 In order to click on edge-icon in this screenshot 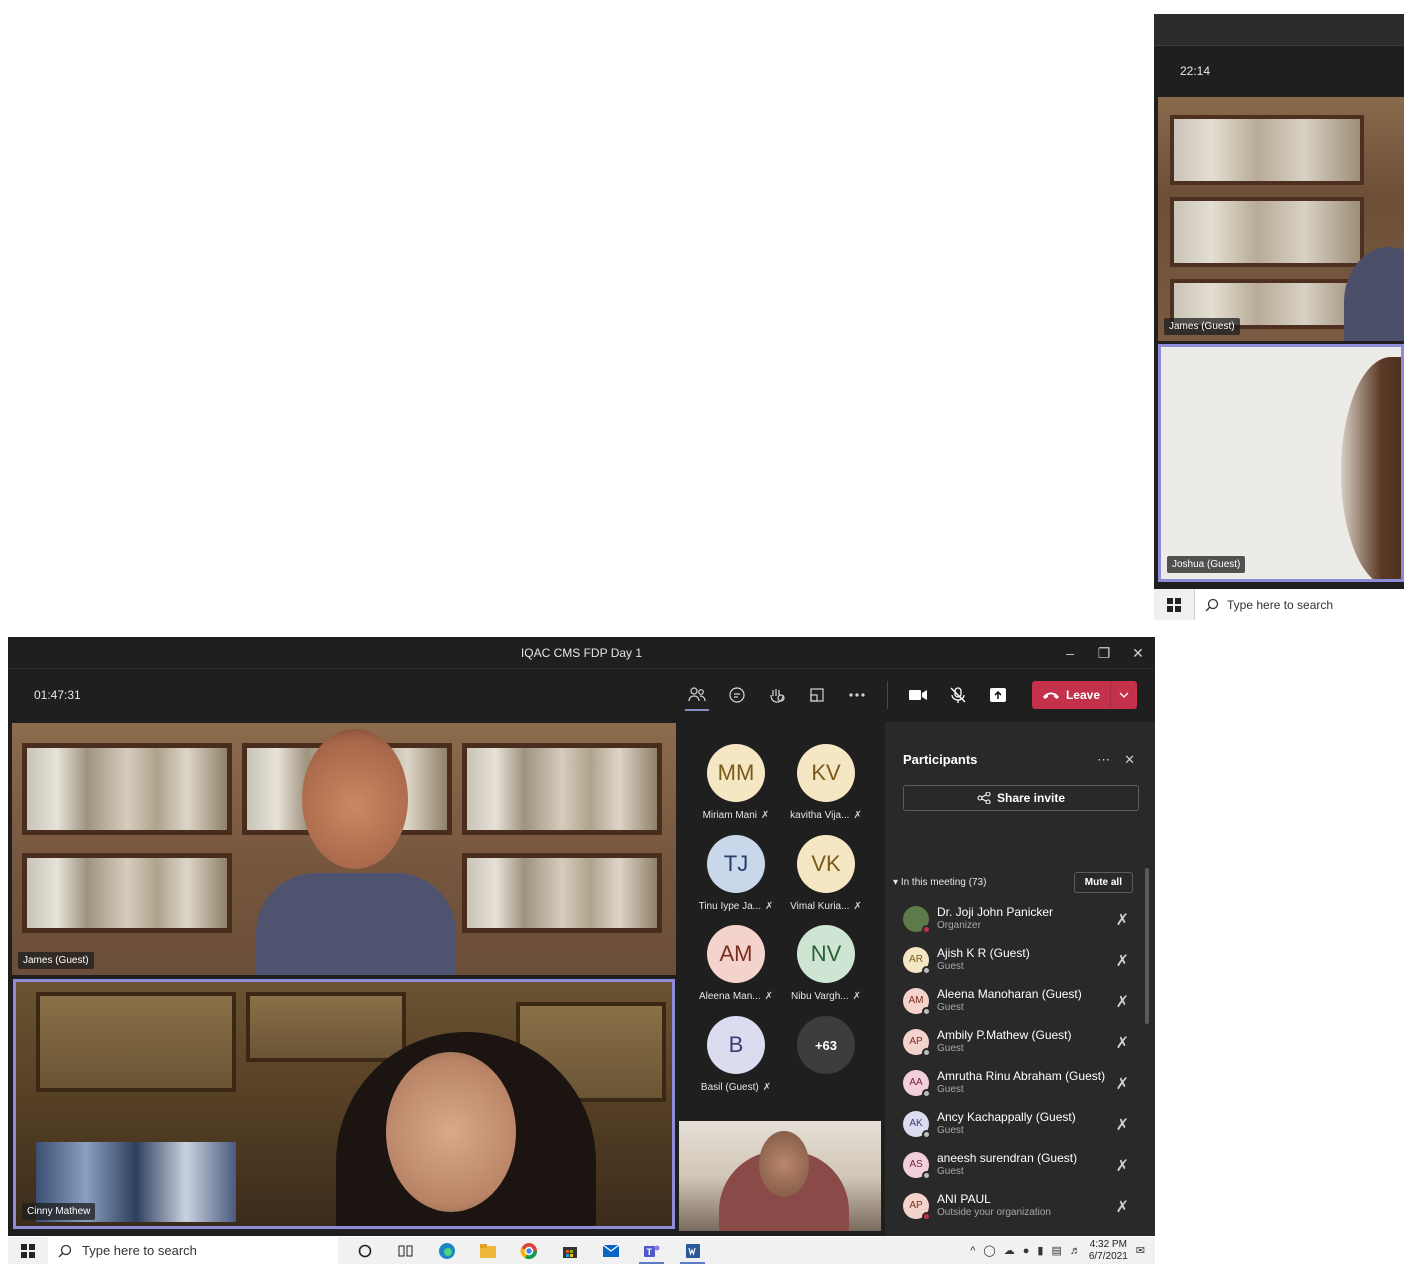, I will do `click(446, 1250)`.